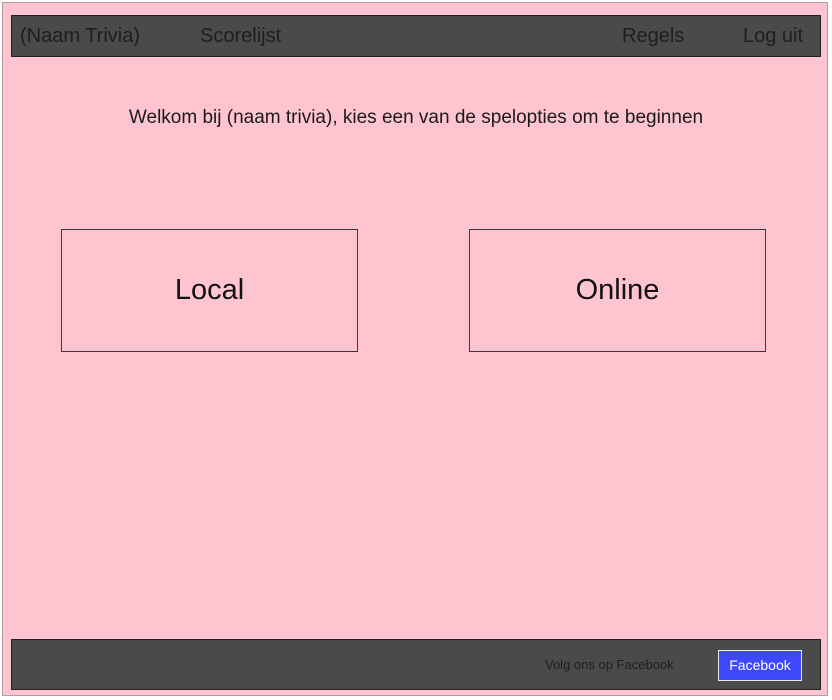 The width and height of the screenshot is (832, 700). I want to click on online-mode-button: Online, so click(617, 290).